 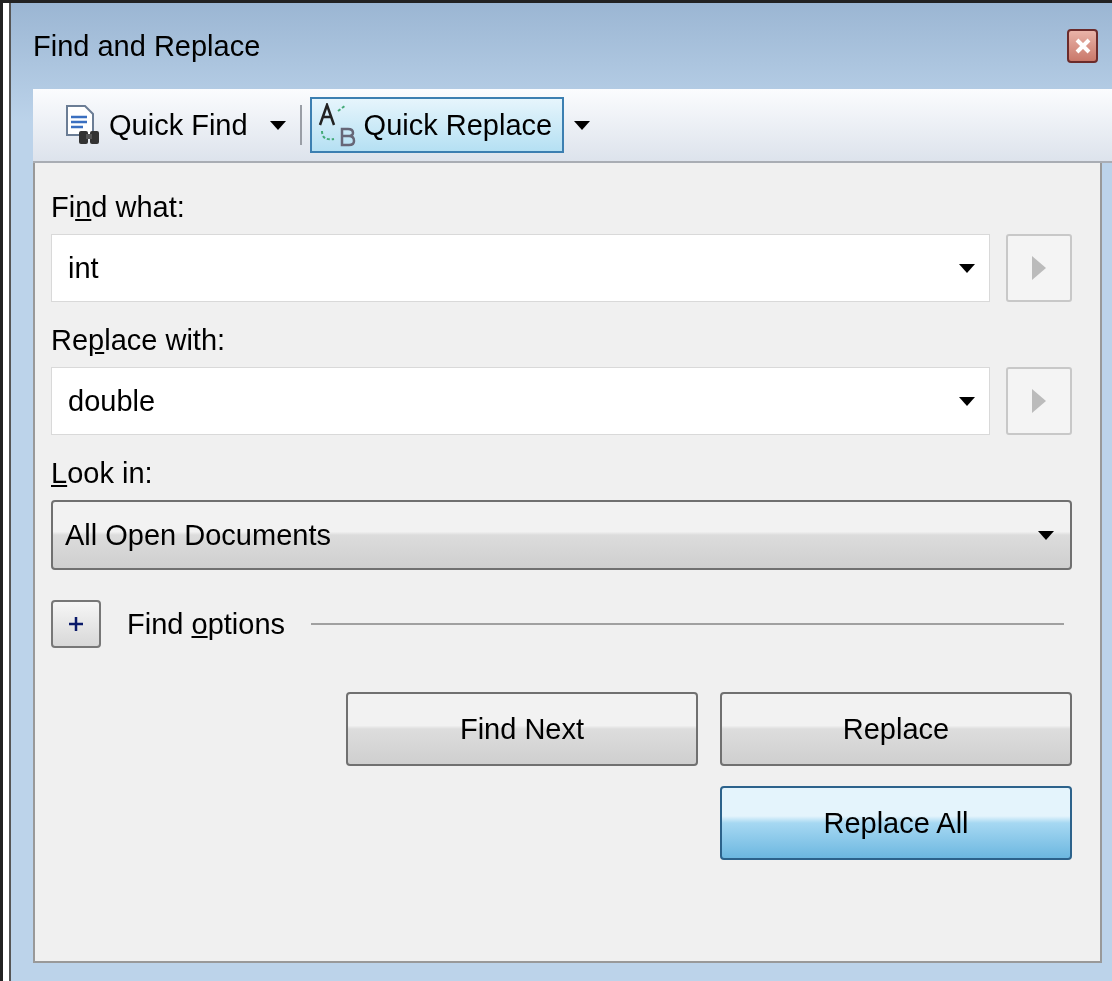 I want to click on field-label: Replace with:, so click(x=139, y=340).